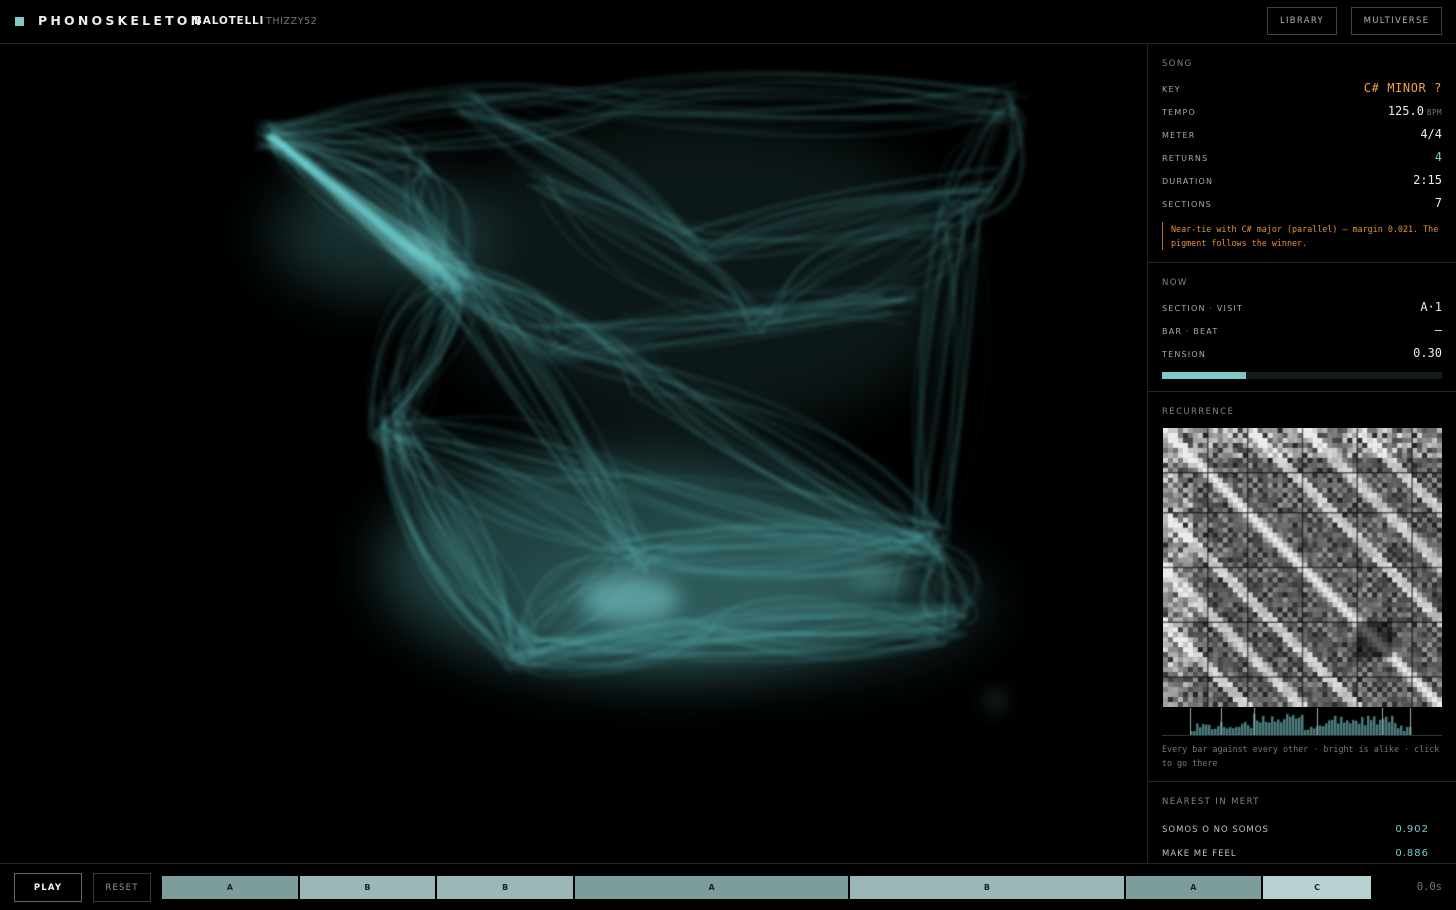 The height and width of the screenshot is (910, 1456). Describe the element at coordinates (505, 887) in the screenshot. I see `timeline-section-2: B` at that location.